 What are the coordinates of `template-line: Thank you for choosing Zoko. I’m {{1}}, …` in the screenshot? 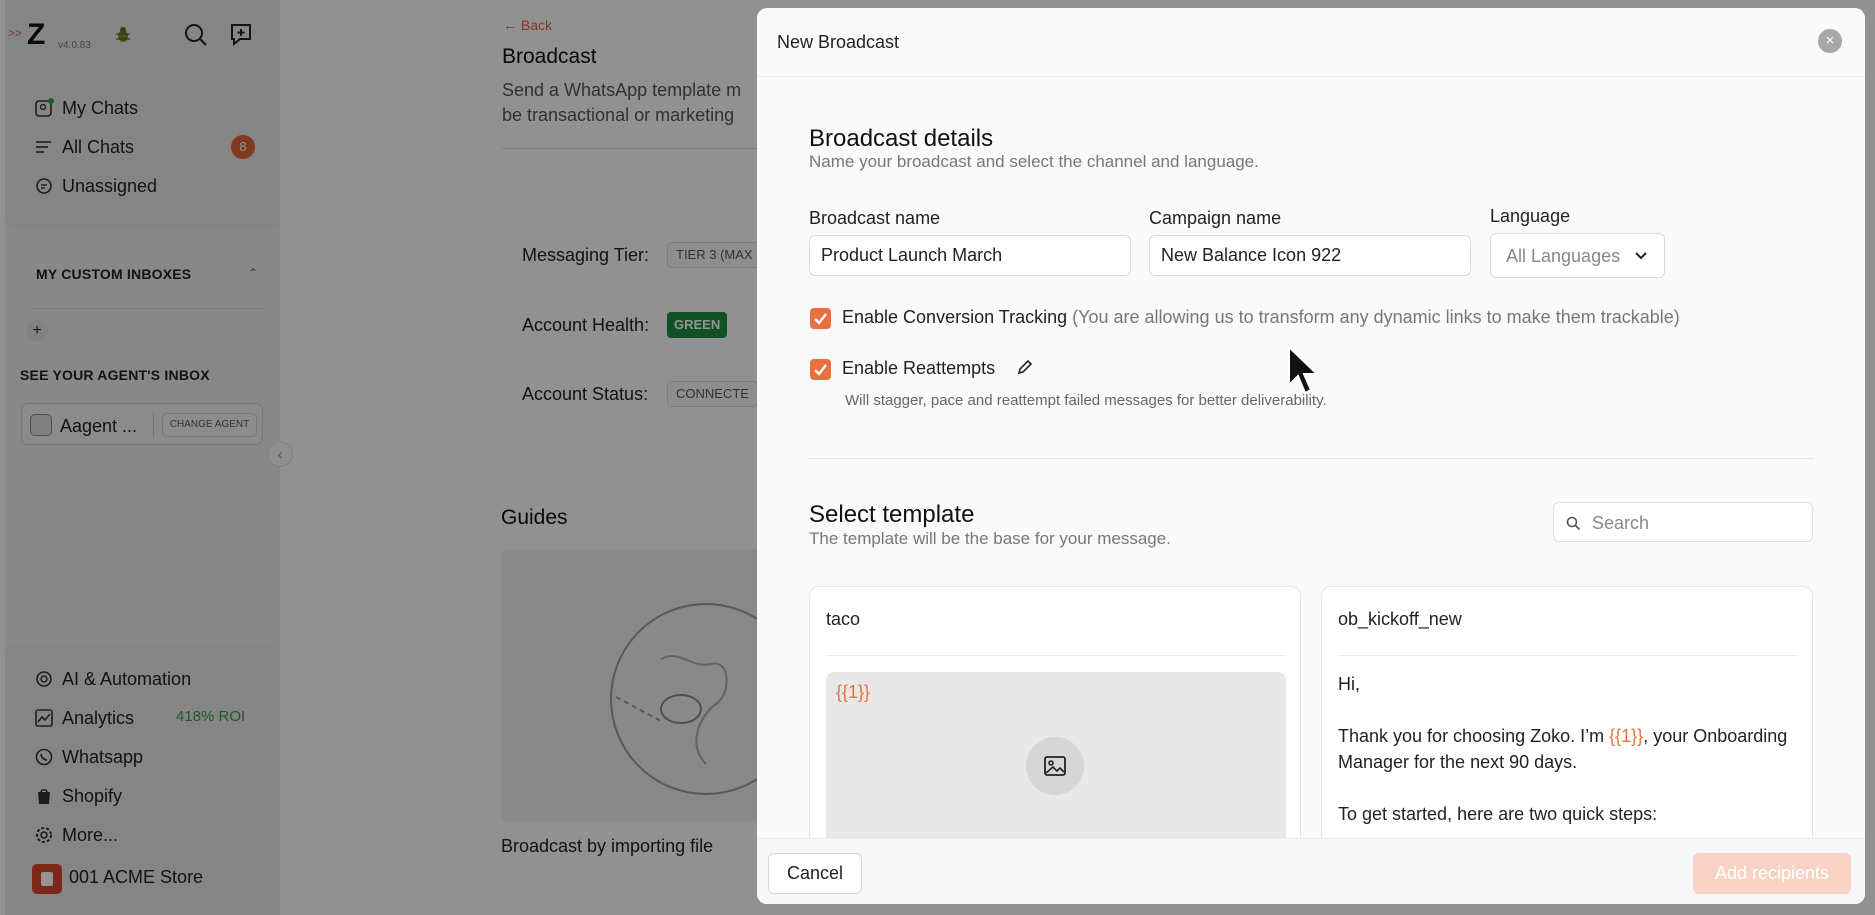 It's located at (1568, 749).